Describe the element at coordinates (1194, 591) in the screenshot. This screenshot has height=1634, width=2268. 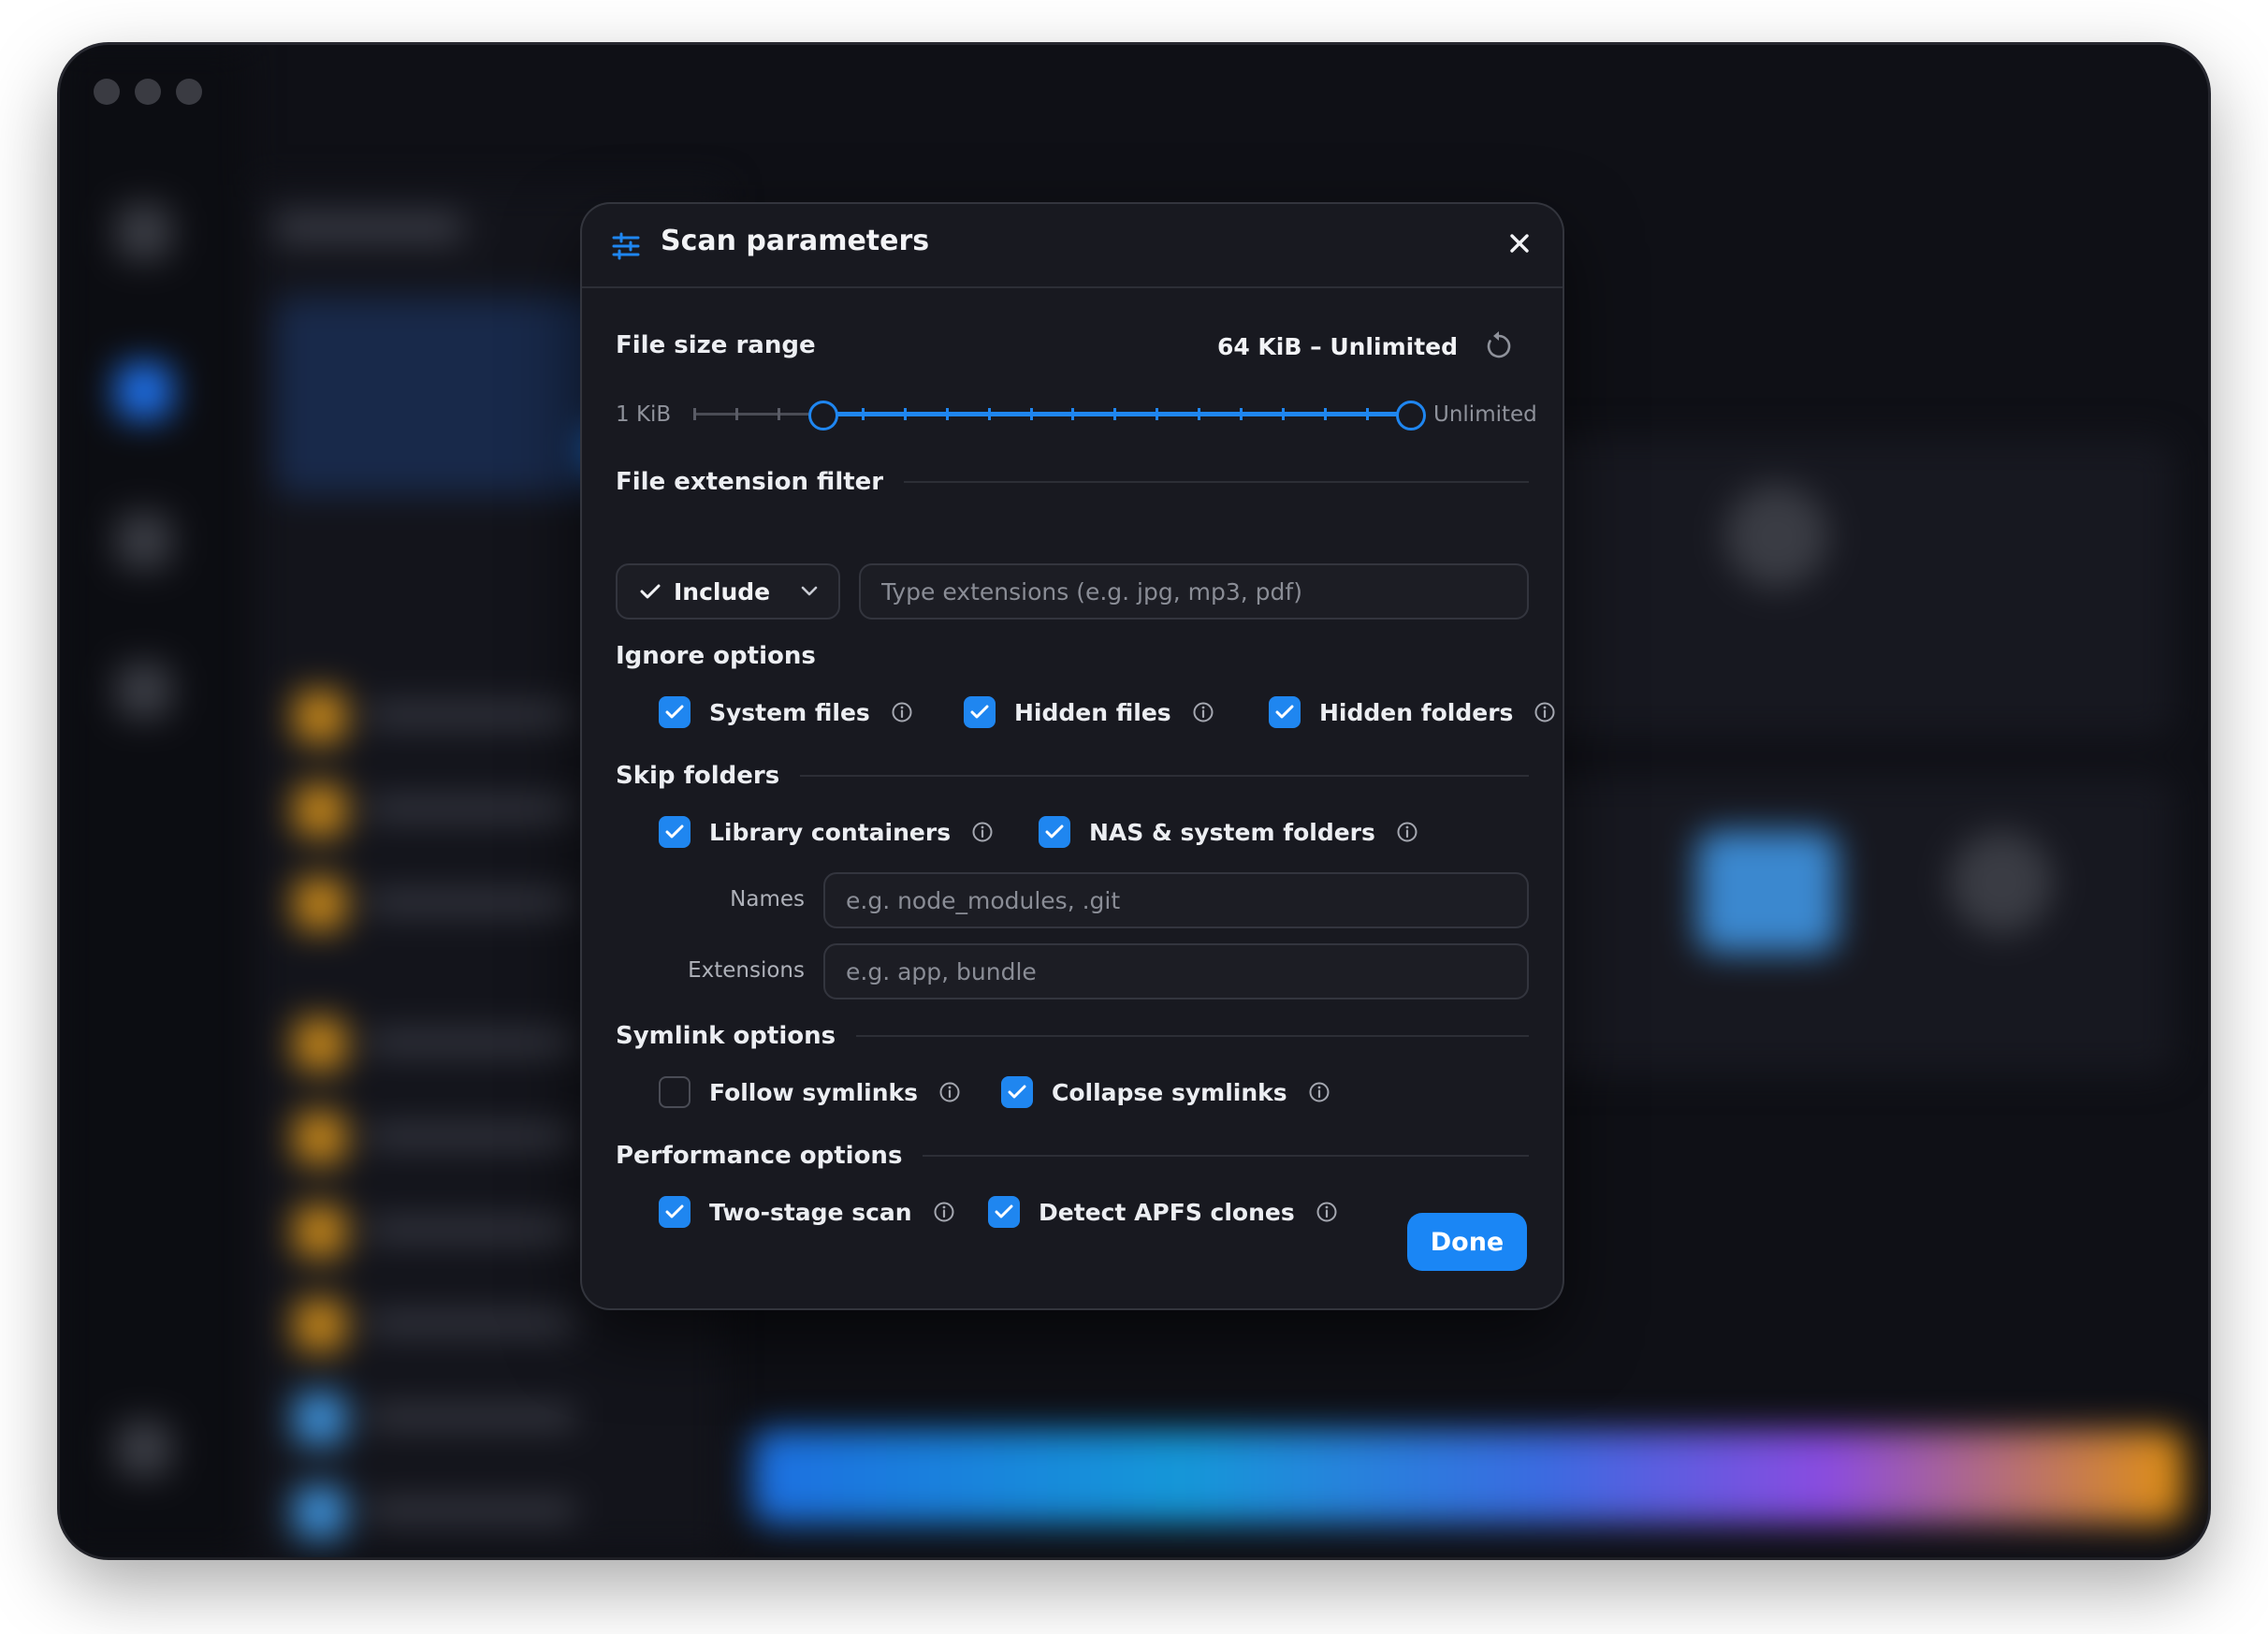
I see `extensions-input` at that location.